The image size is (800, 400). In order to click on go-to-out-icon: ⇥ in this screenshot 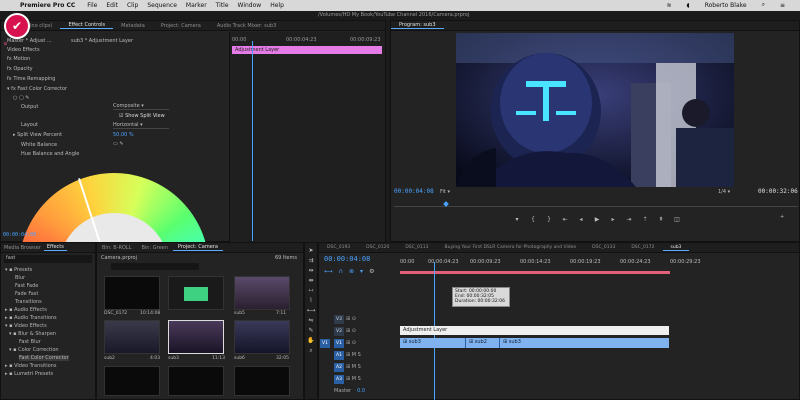, I will do `click(629, 219)`.